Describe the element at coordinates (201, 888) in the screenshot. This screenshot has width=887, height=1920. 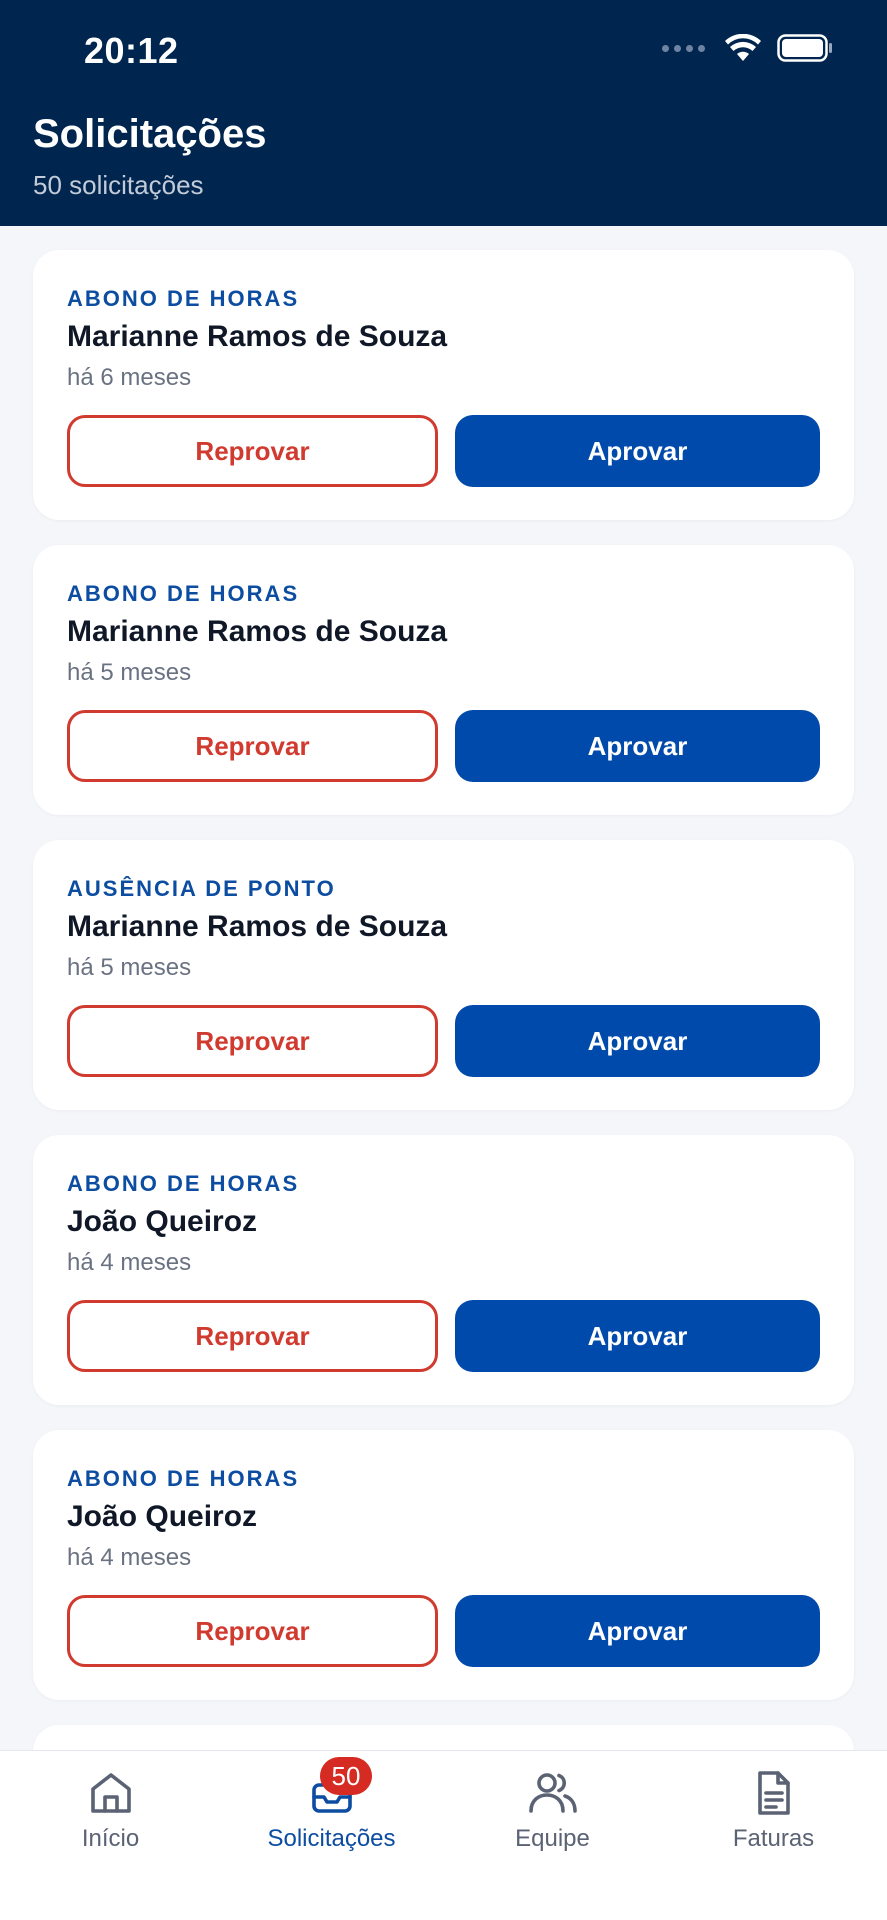
I see `request-type: AUSÊNCIA DE PONTO` at that location.